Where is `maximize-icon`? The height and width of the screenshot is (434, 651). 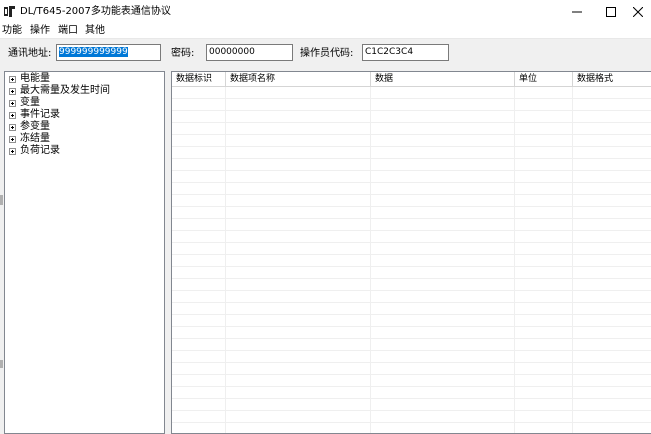 maximize-icon is located at coordinates (611, 12).